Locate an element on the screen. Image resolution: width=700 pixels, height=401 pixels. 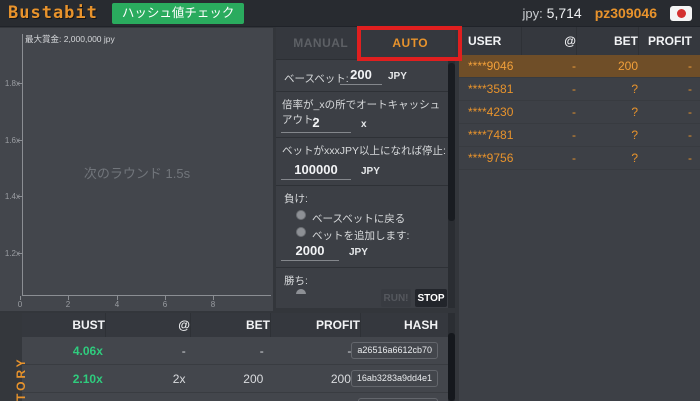
player-name: ****9046 is located at coordinates (491, 66).